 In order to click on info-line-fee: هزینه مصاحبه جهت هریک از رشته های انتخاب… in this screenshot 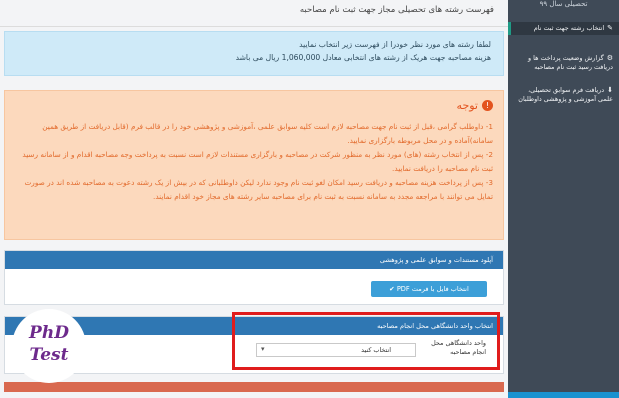, I will do `click(363, 57)`.